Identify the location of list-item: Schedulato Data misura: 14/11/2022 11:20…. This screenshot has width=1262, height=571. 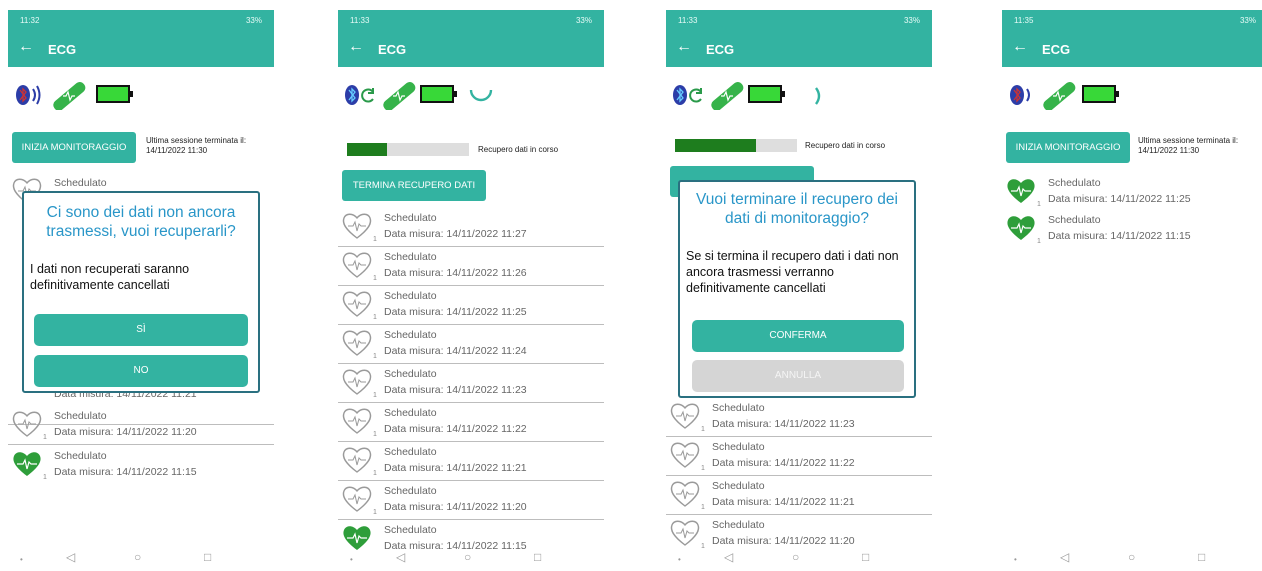
(141, 425).